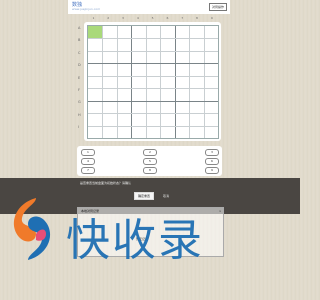 The width and height of the screenshot is (320, 300). I want to click on keypad-key: 1, so click(88, 152).